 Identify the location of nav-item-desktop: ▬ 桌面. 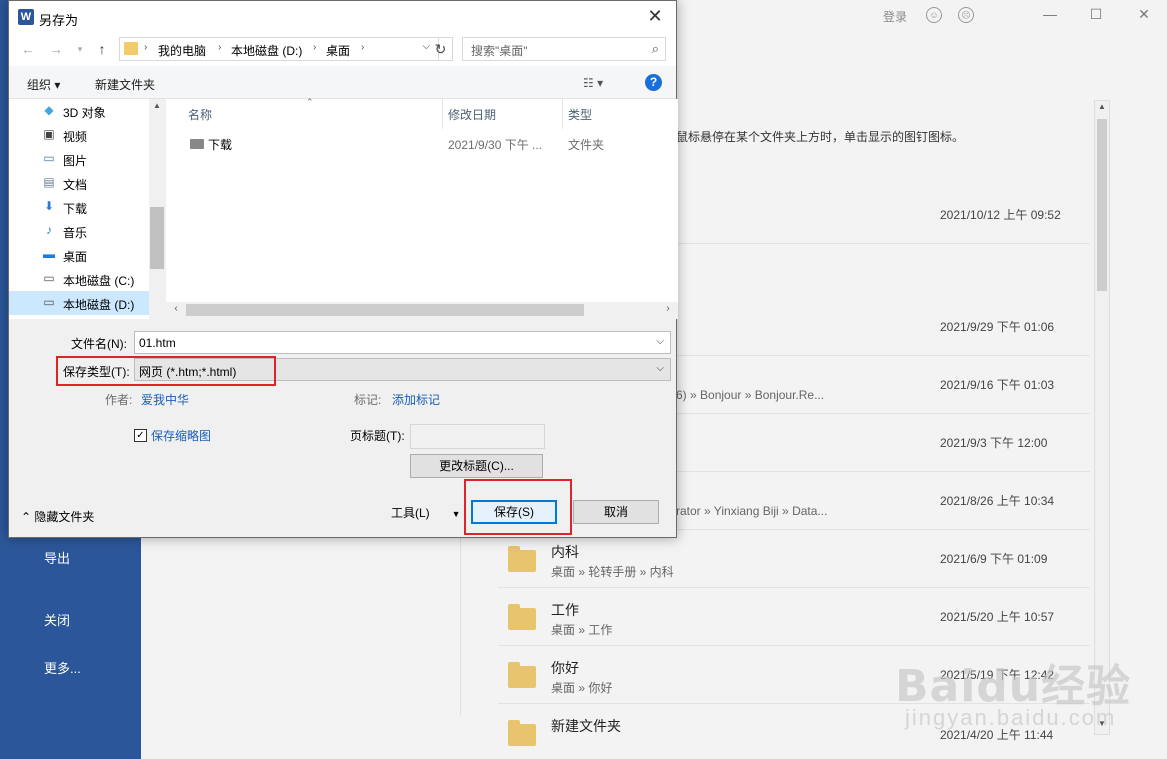
(79, 255).